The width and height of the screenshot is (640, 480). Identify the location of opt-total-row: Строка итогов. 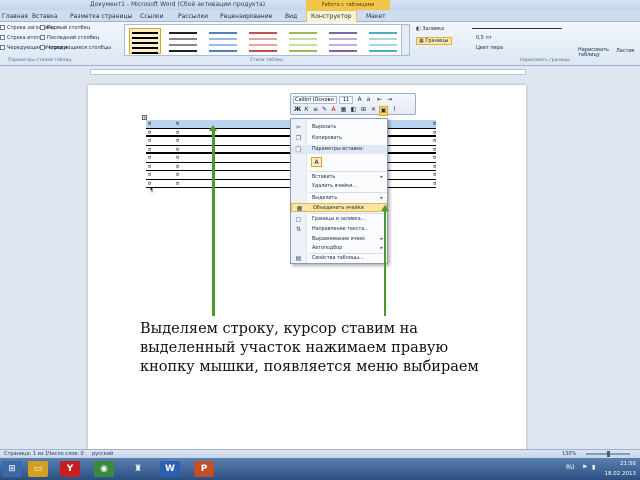
(22, 38).